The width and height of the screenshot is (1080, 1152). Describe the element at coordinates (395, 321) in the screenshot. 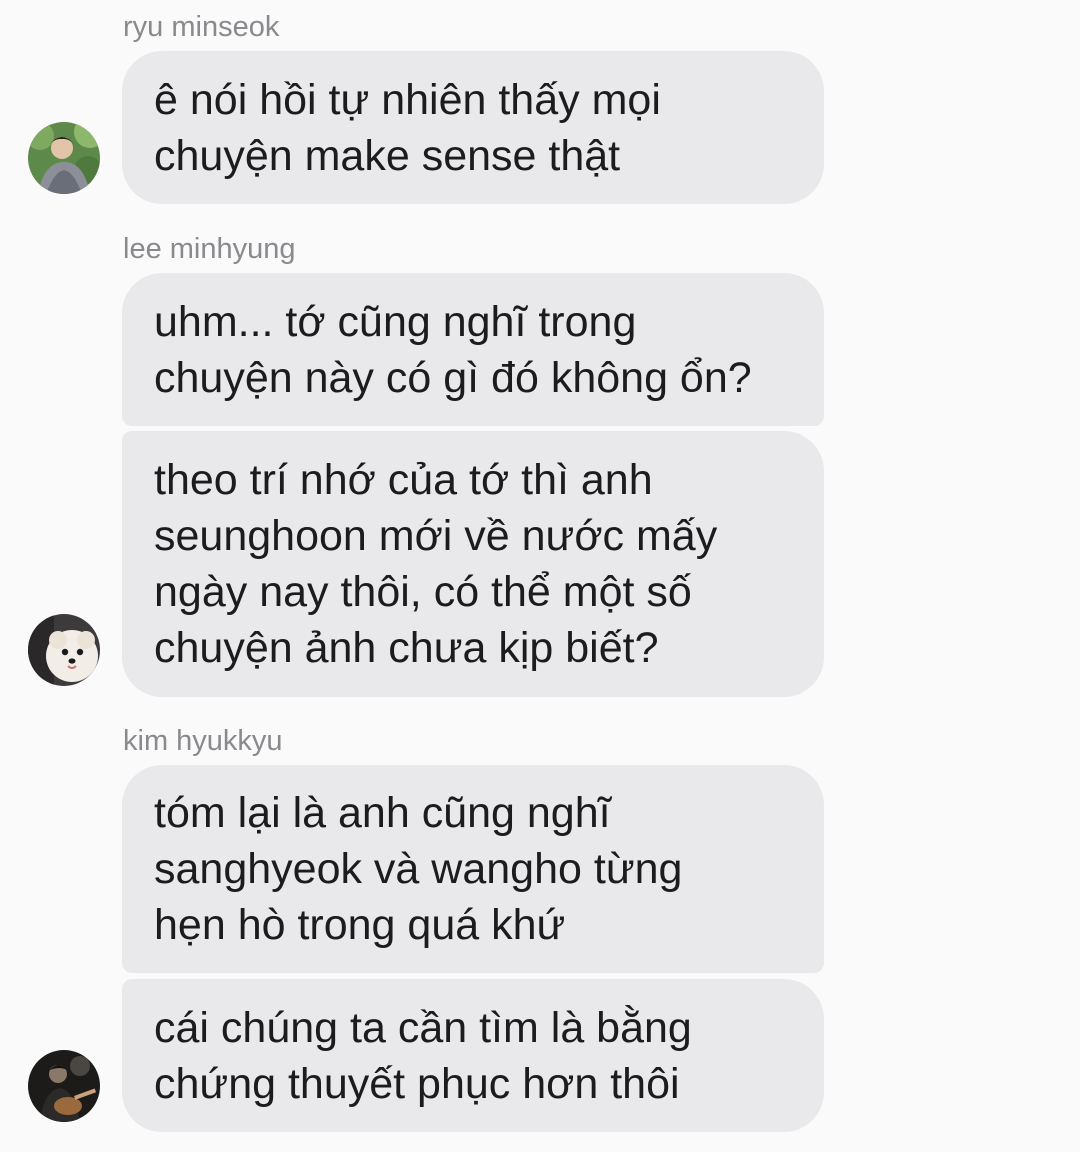

I see `message-text: uhm... tớ cũng nghĩ trong` at that location.